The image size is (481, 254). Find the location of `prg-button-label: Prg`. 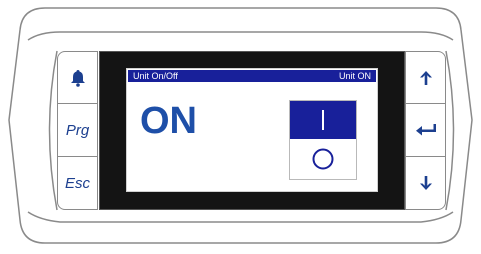

prg-button-label: Prg is located at coordinates (77, 130).